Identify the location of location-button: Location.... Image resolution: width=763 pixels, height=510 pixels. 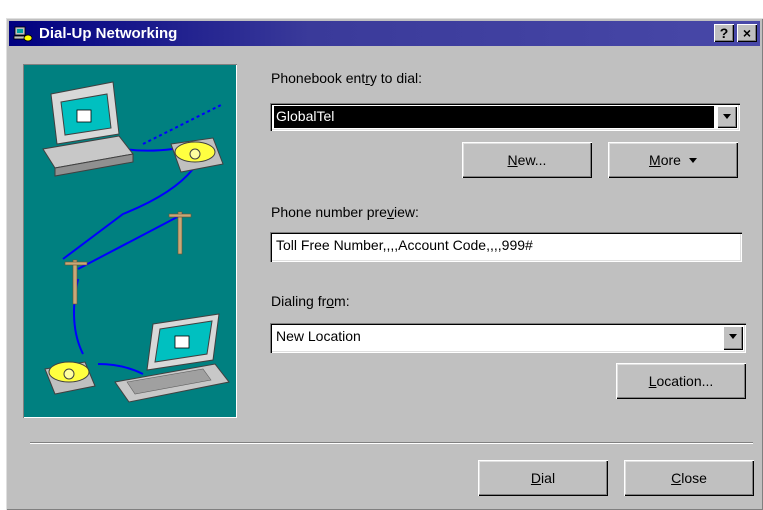
(681, 381).